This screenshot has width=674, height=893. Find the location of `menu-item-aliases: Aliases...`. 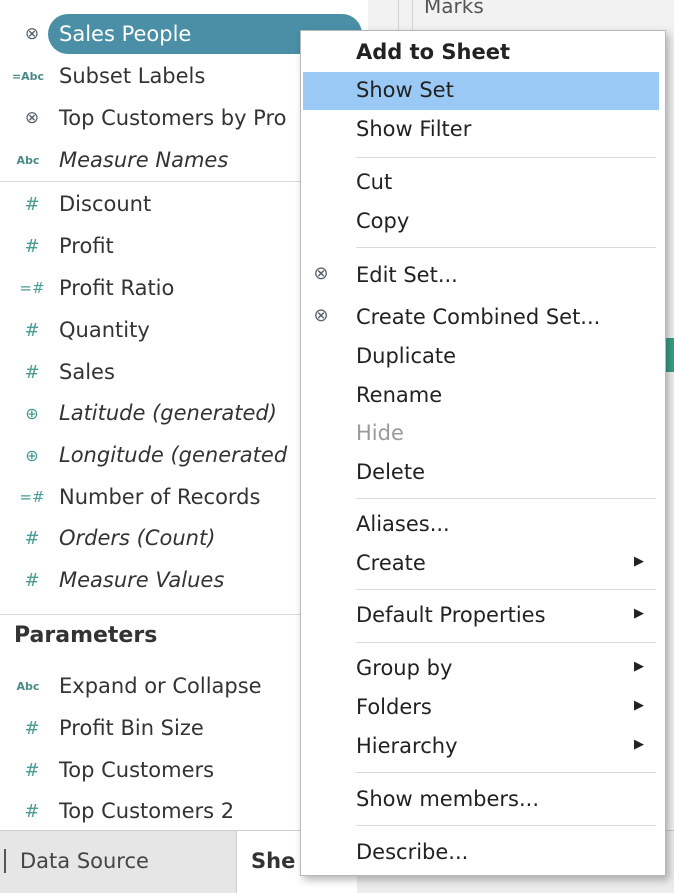

menu-item-aliases: Aliases... is located at coordinates (483, 525).